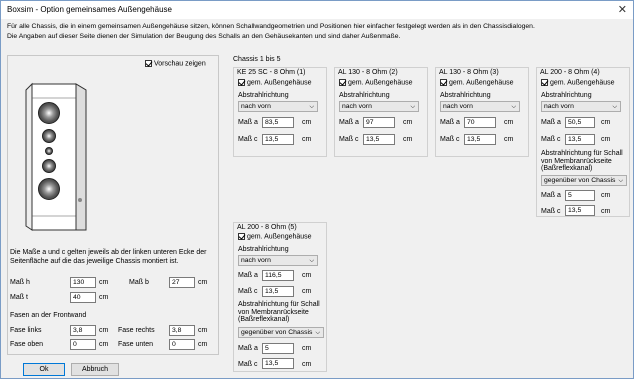 The height and width of the screenshot is (379, 634). Describe the element at coordinates (89, 9) in the screenshot. I see `window-title: Boxsim - Option gemeinsames Außengehäuse` at that location.